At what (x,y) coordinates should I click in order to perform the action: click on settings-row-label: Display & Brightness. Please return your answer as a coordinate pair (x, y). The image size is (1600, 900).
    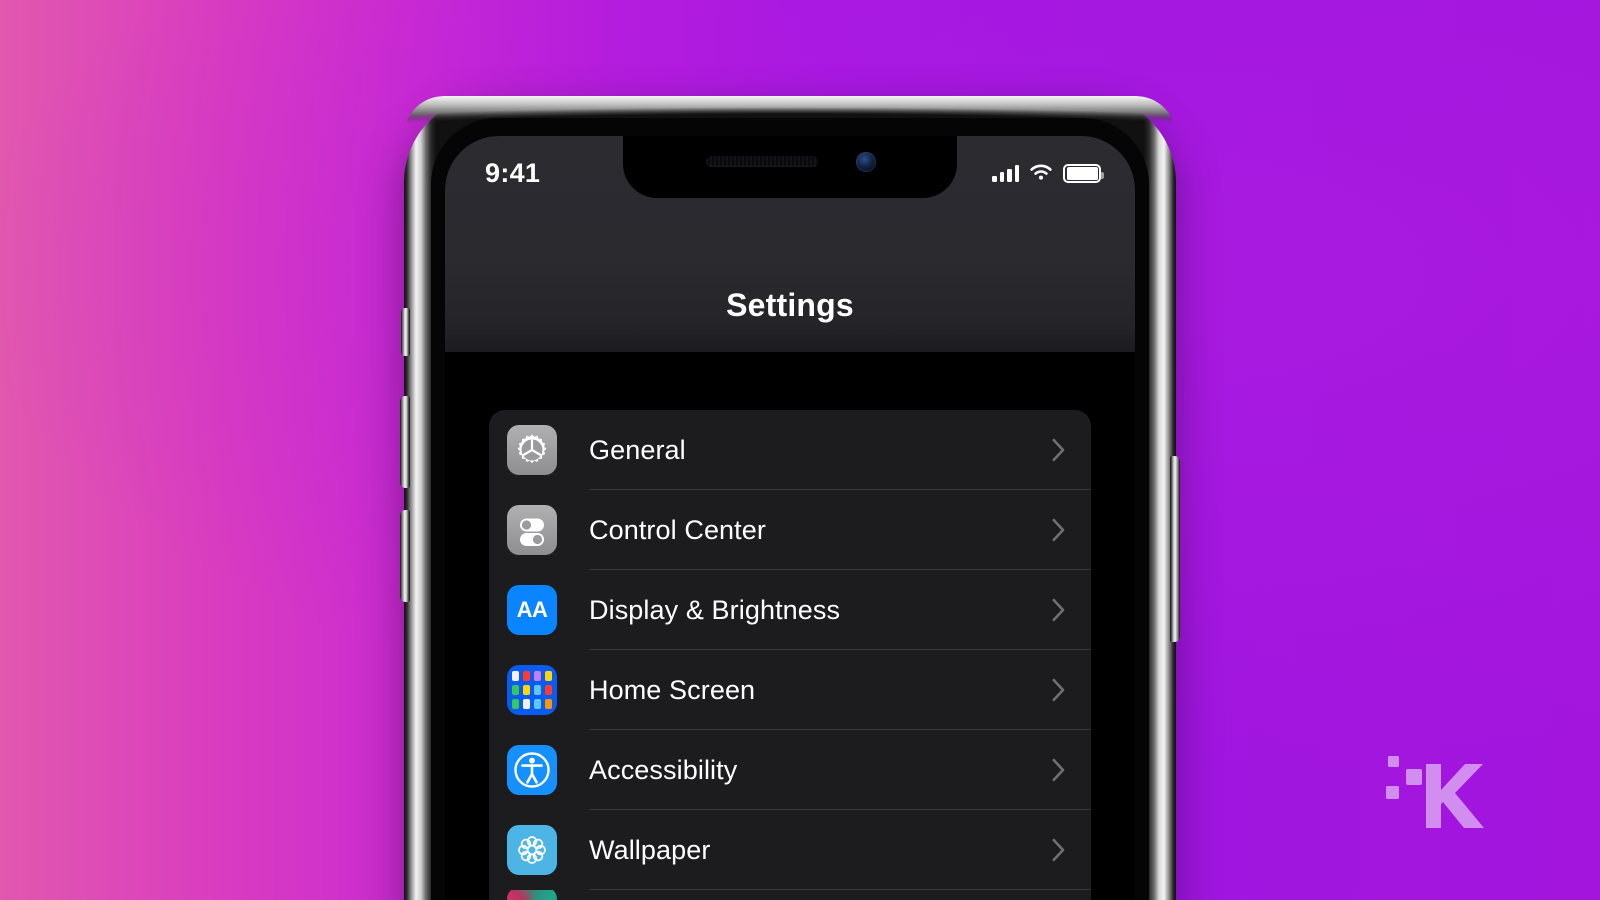
    Looking at the image, I should click on (715, 609).